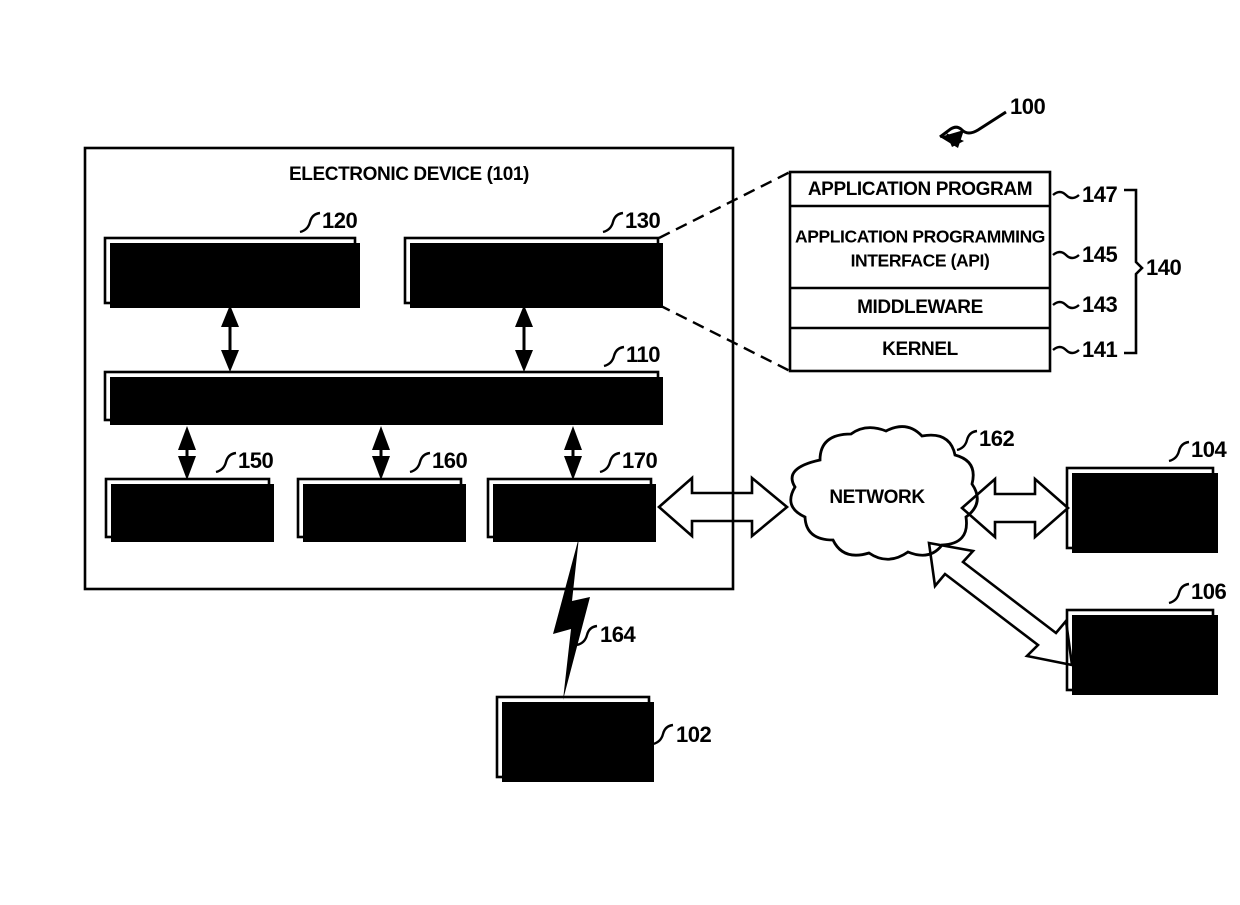  I want to click on stack-layer-kernel-label: KERNEL, so click(920, 349).